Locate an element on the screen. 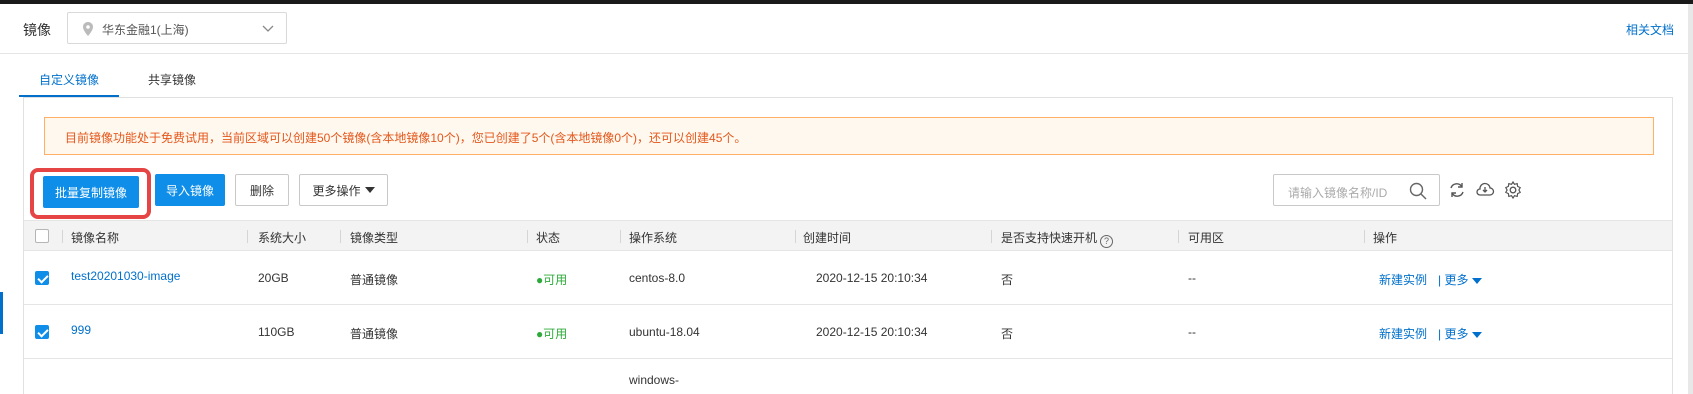  system-size: 110GB is located at coordinates (276, 332).